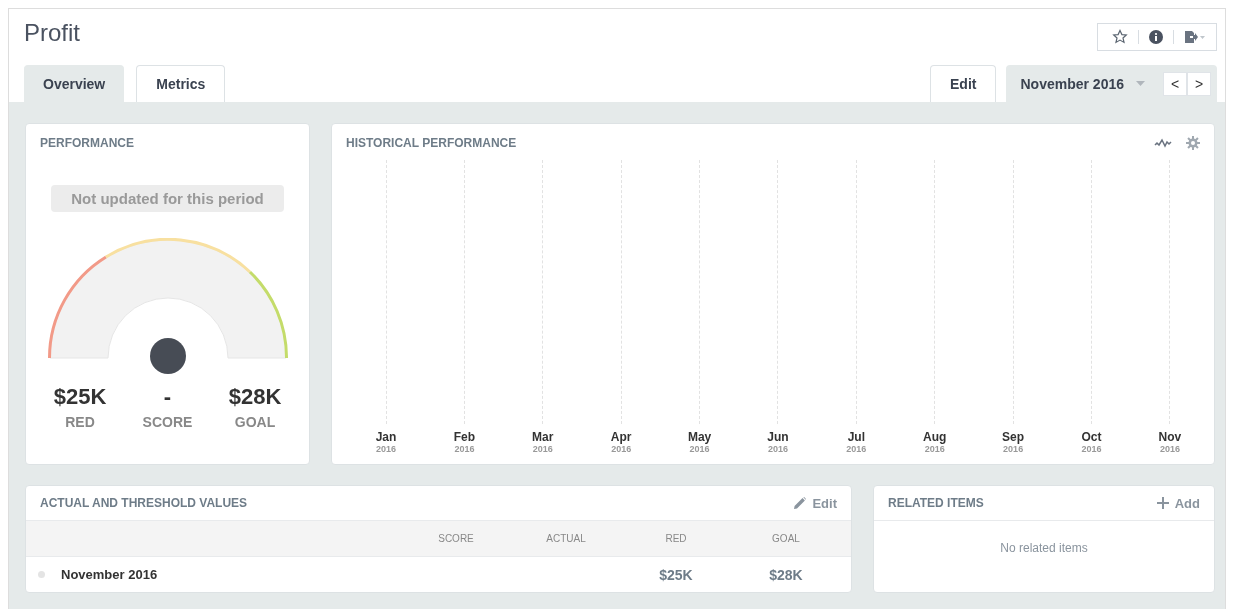  Describe the element at coordinates (786, 574) in the screenshot. I see `table-cell: $28K` at that location.